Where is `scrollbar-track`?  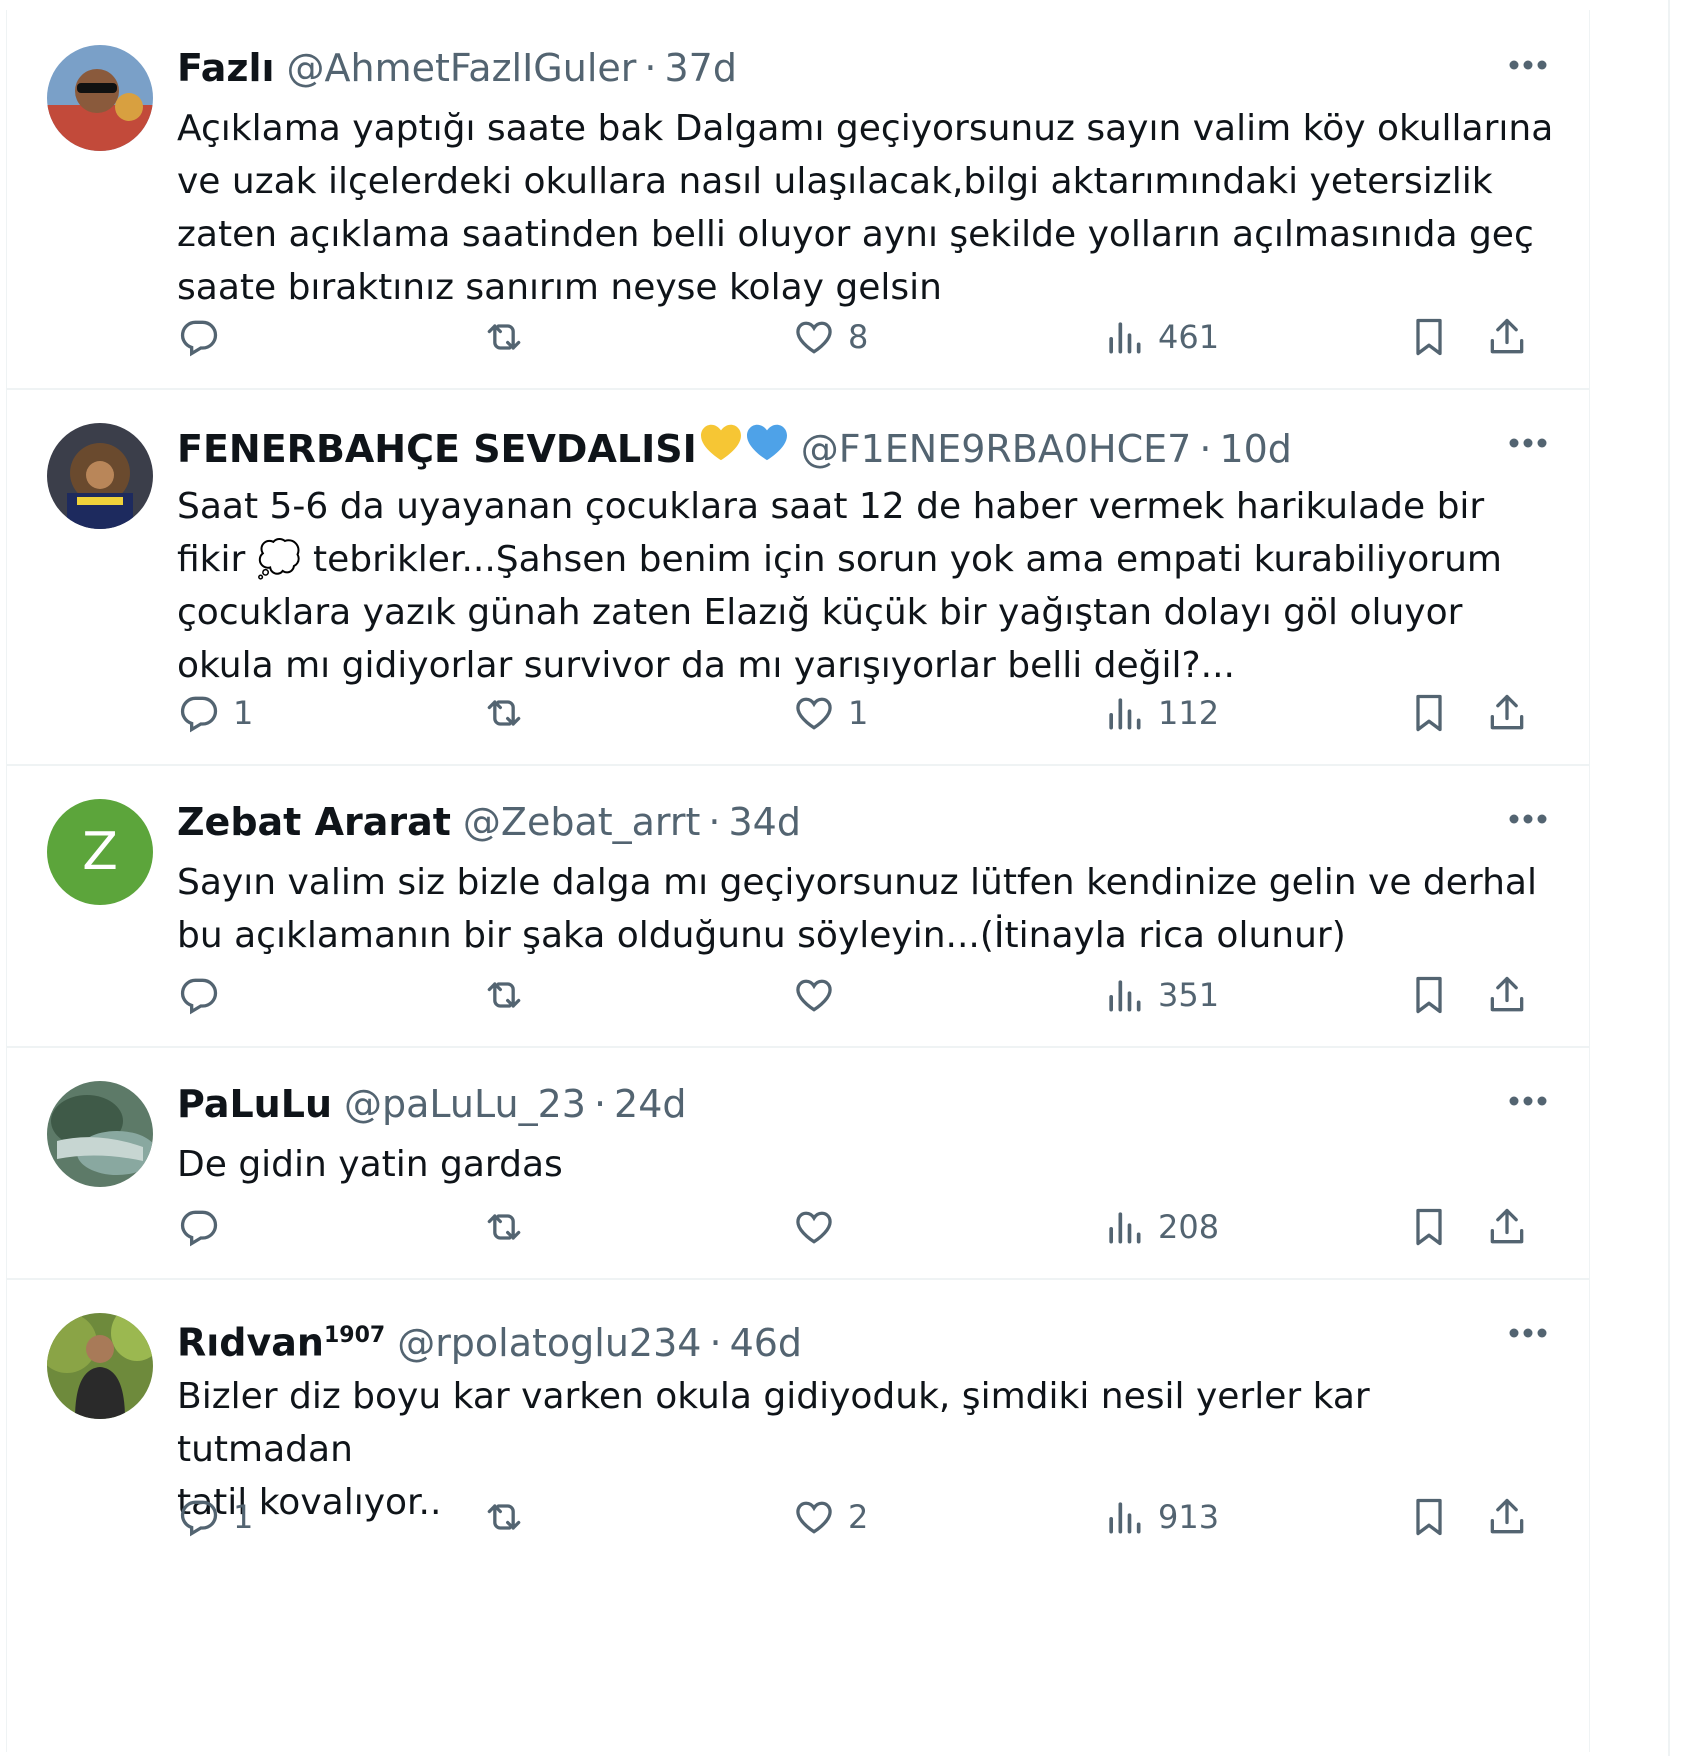
scrollbar-track is located at coordinates (1669, 878).